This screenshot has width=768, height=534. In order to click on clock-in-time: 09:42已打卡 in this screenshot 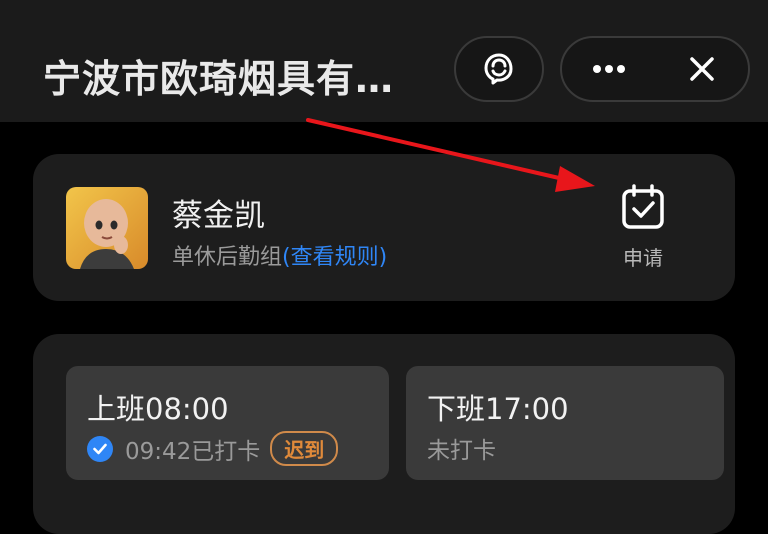, I will do `click(193, 451)`.